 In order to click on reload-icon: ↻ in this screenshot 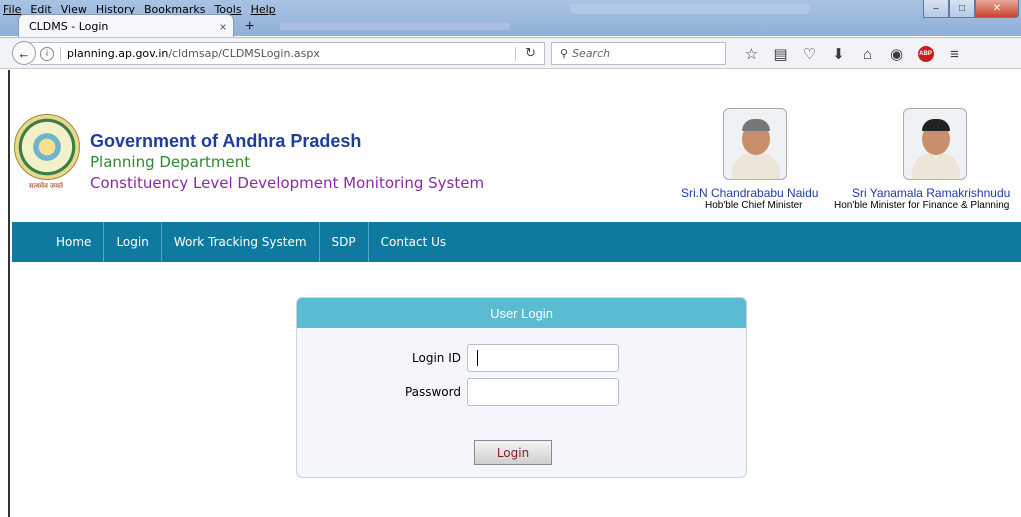, I will do `click(530, 53)`.